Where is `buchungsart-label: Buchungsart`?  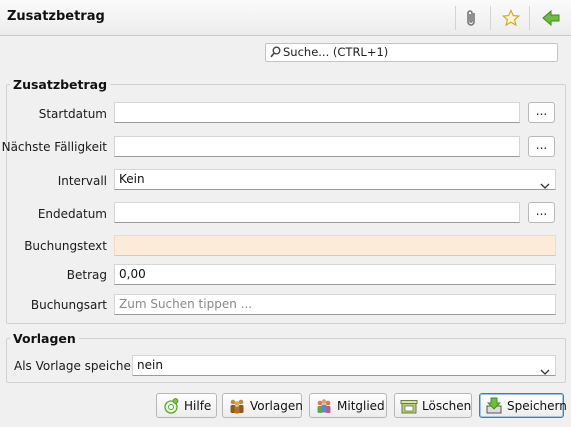 buchungsart-label: Buchungsart is located at coordinates (68, 305).